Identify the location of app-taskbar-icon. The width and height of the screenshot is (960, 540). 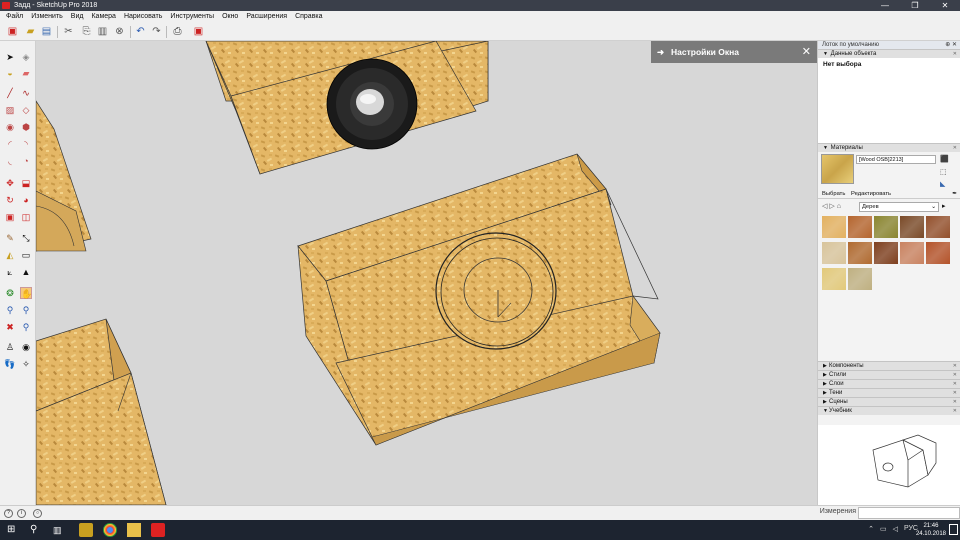
(86, 530).